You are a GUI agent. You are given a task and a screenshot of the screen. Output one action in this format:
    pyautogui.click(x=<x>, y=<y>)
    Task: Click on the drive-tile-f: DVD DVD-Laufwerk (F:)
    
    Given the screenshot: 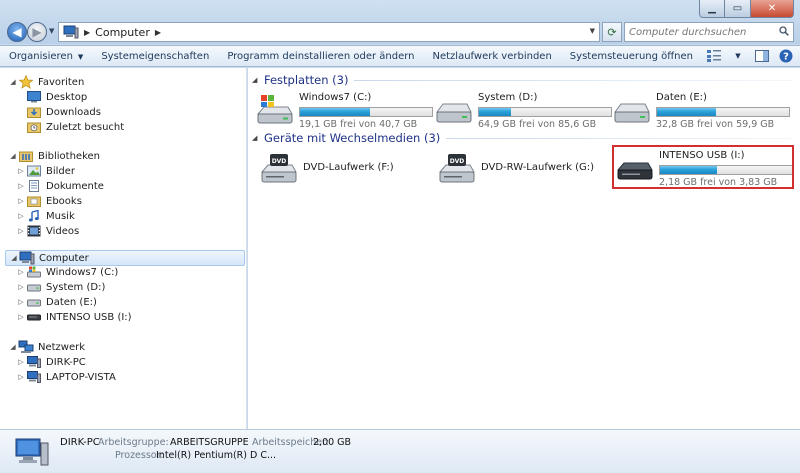 What is the action you would take?
    pyautogui.click(x=345, y=170)
    